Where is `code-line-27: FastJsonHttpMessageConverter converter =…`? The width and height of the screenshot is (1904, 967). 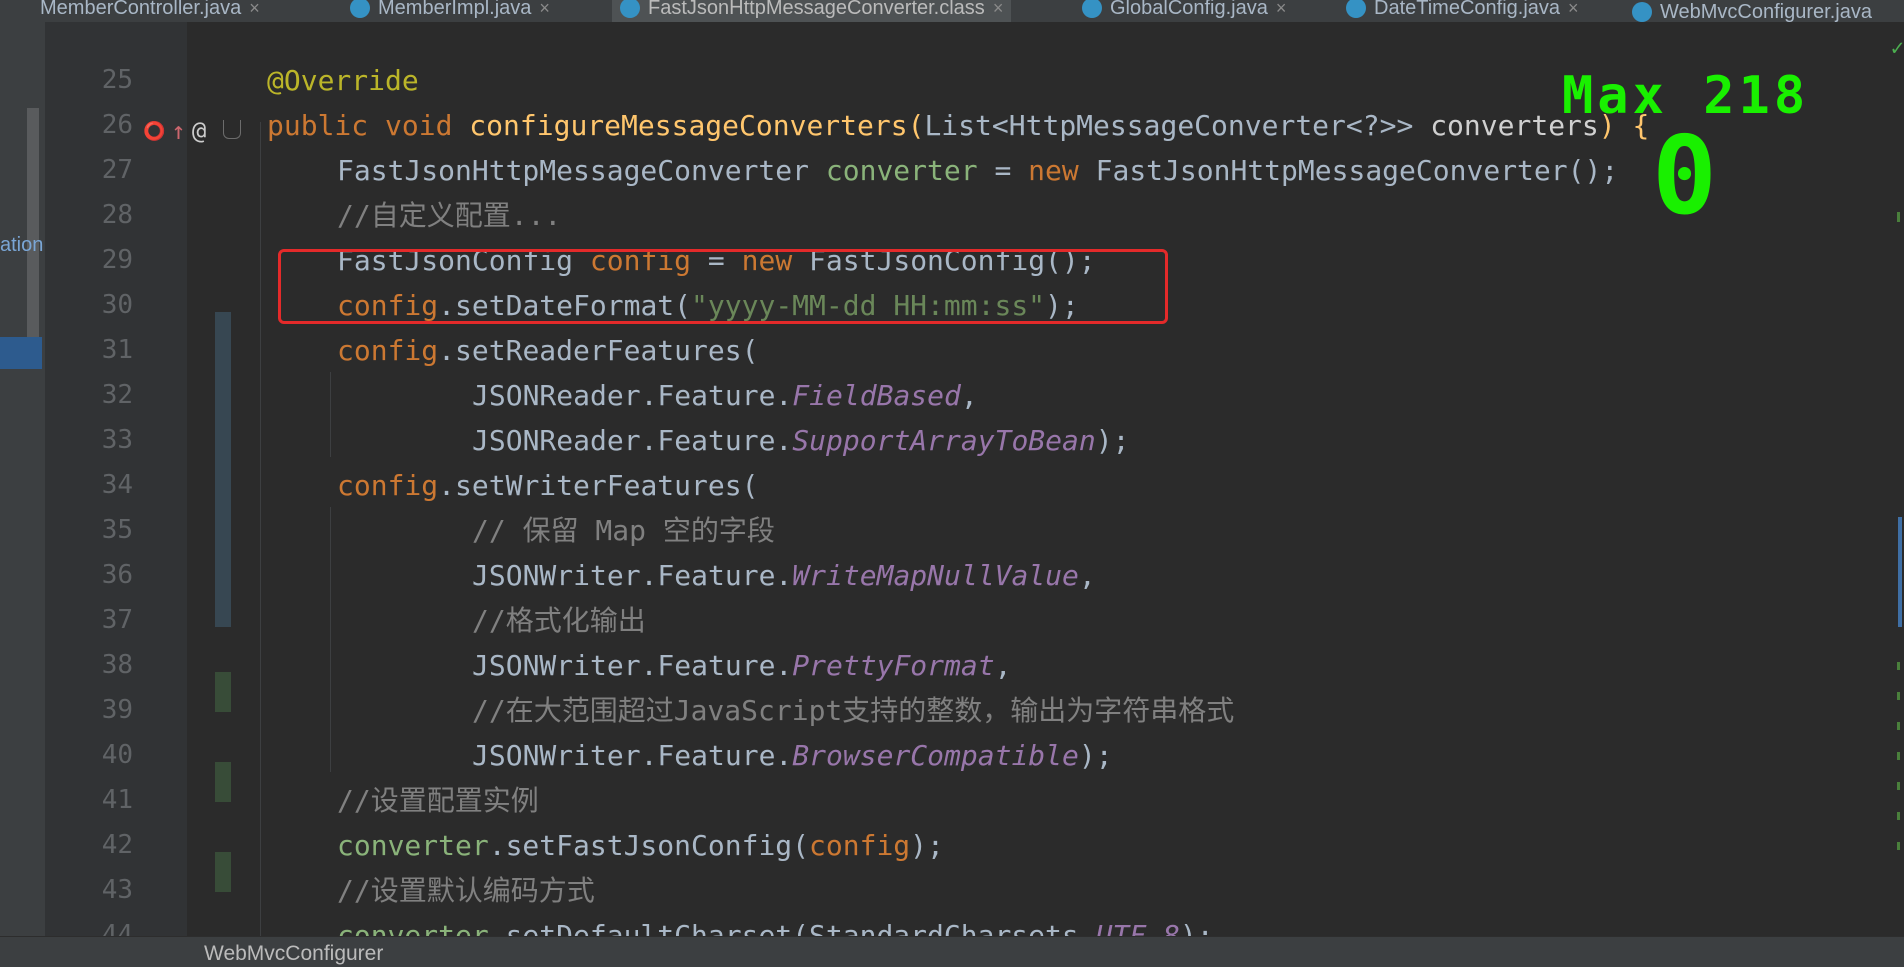 code-line-27: FastJsonHttpMessageConverter converter =… is located at coordinates (977, 170).